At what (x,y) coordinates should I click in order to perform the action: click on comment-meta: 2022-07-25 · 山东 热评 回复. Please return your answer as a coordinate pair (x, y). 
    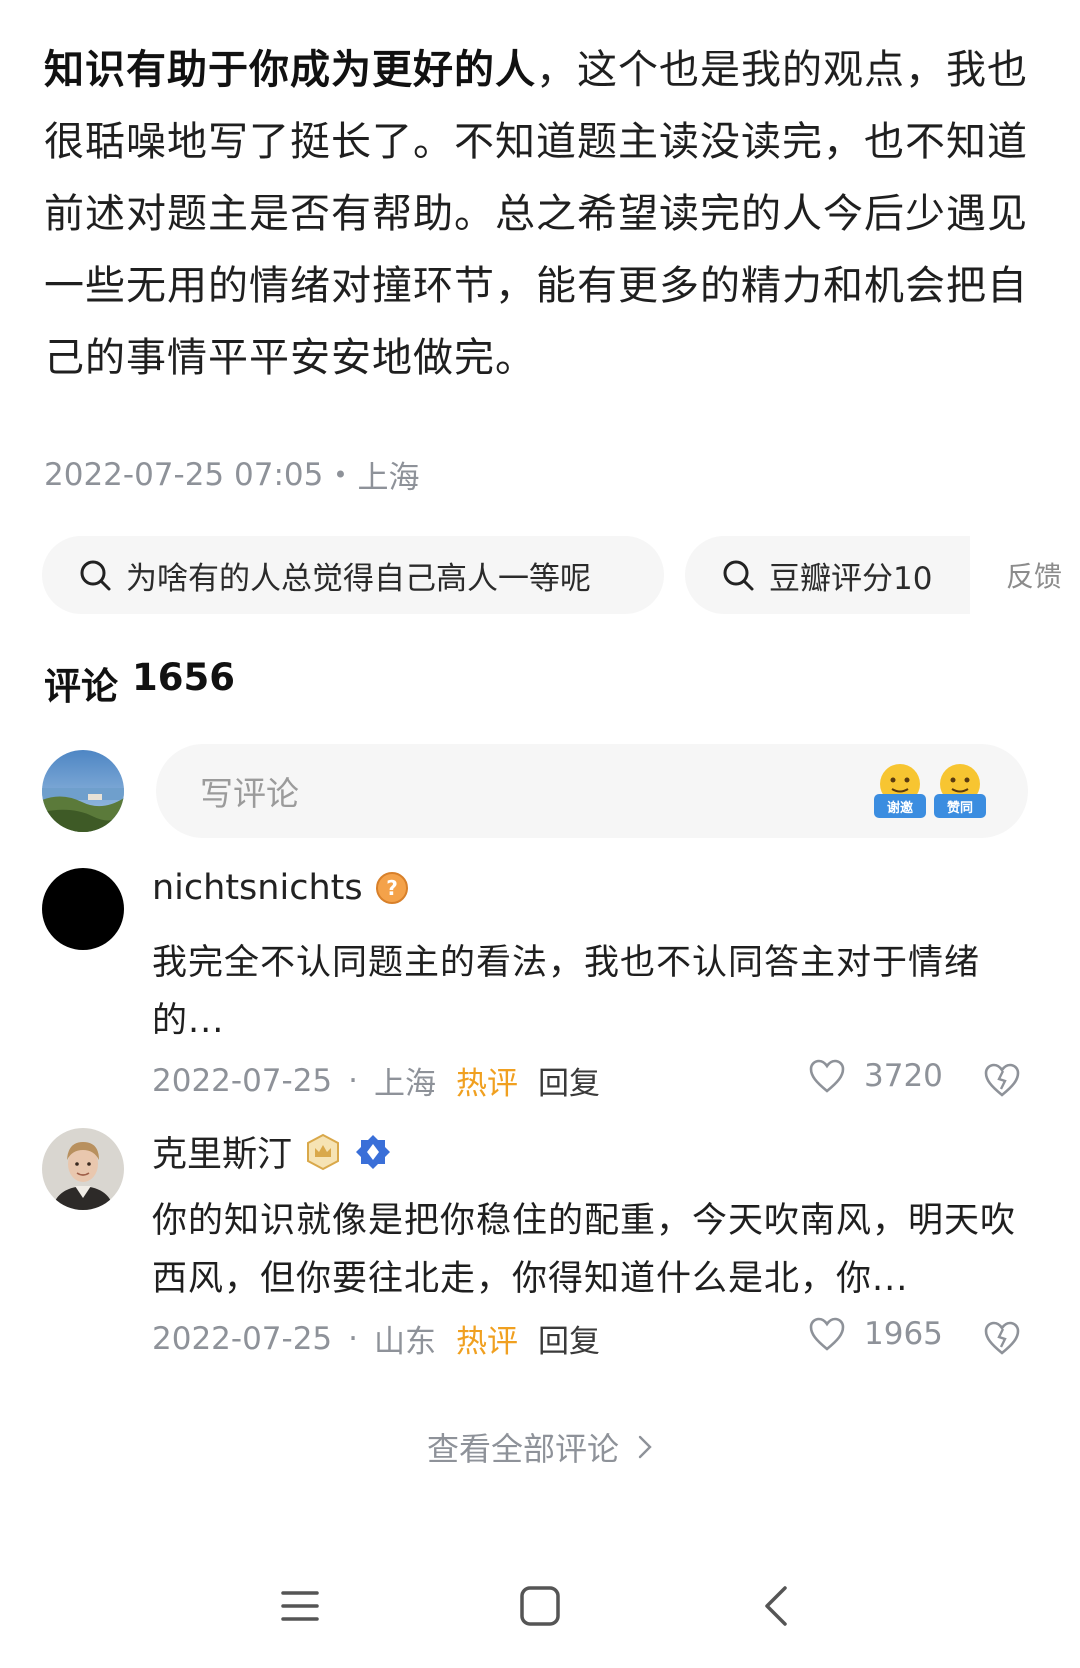
    Looking at the image, I should click on (376, 1338).